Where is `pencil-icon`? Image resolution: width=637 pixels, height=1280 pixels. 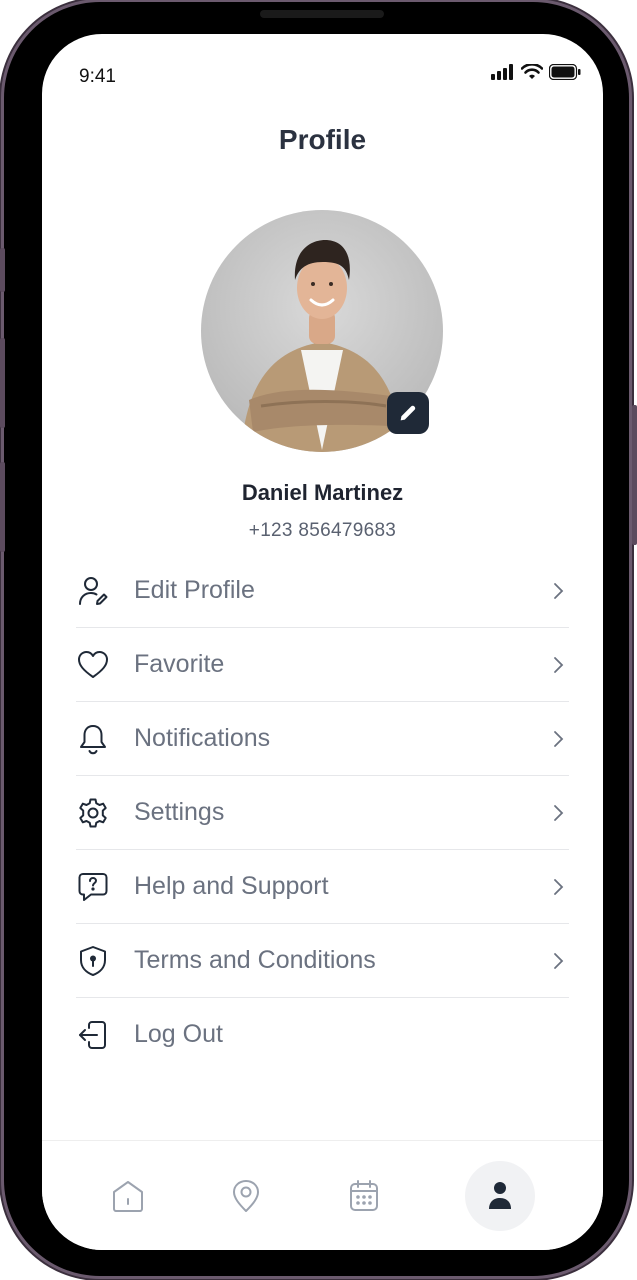 pencil-icon is located at coordinates (408, 413).